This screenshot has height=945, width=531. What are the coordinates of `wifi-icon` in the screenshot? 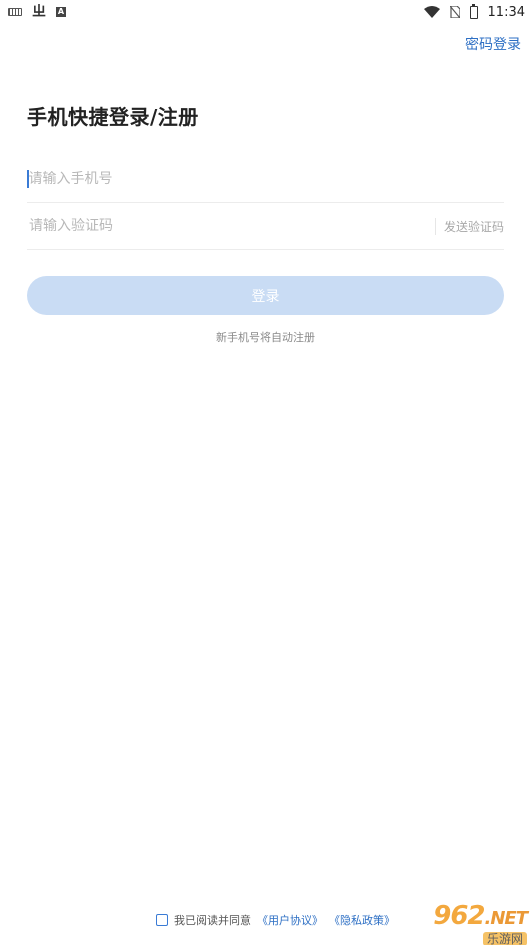 It's located at (431, 12).